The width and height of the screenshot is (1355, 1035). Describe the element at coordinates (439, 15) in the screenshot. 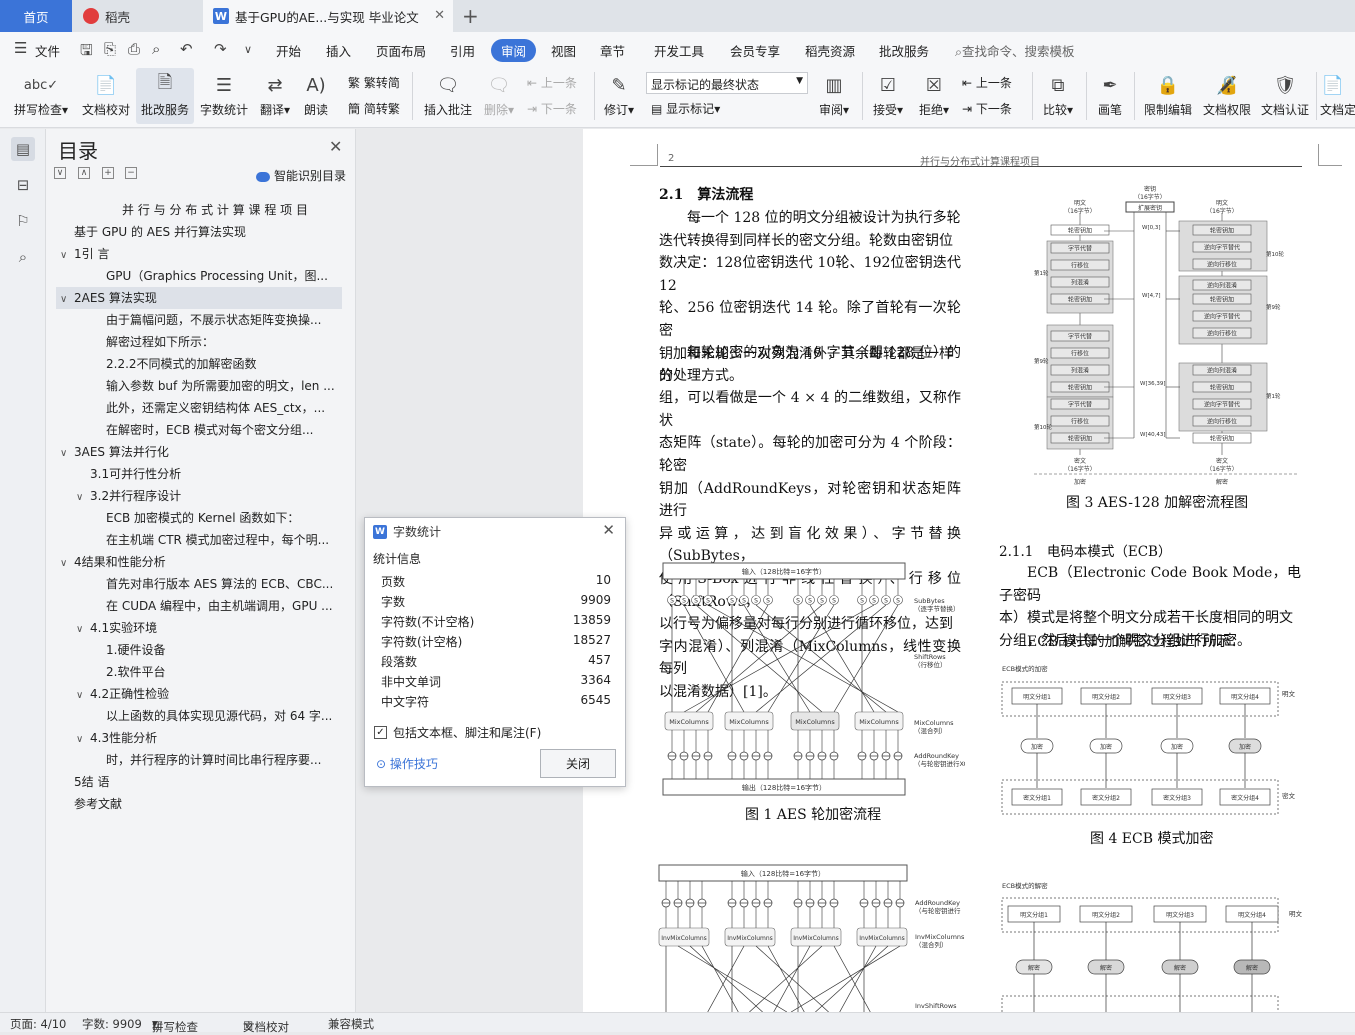

I see `tab-close-icon: ✕` at that location.